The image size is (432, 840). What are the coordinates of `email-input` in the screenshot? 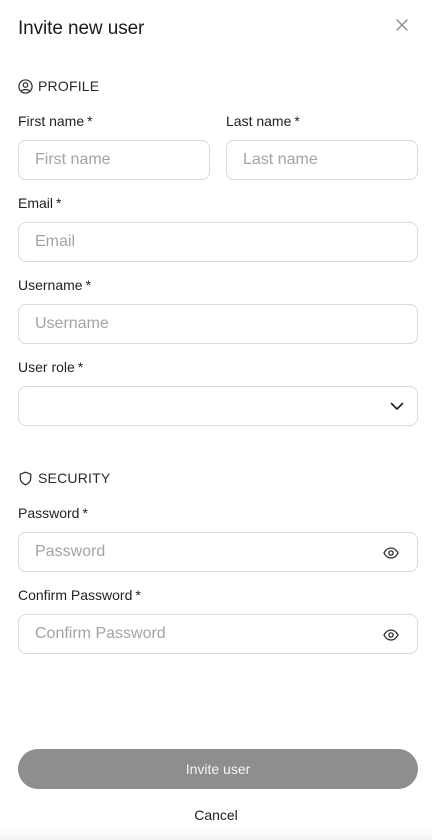 It's located at (218, 242).